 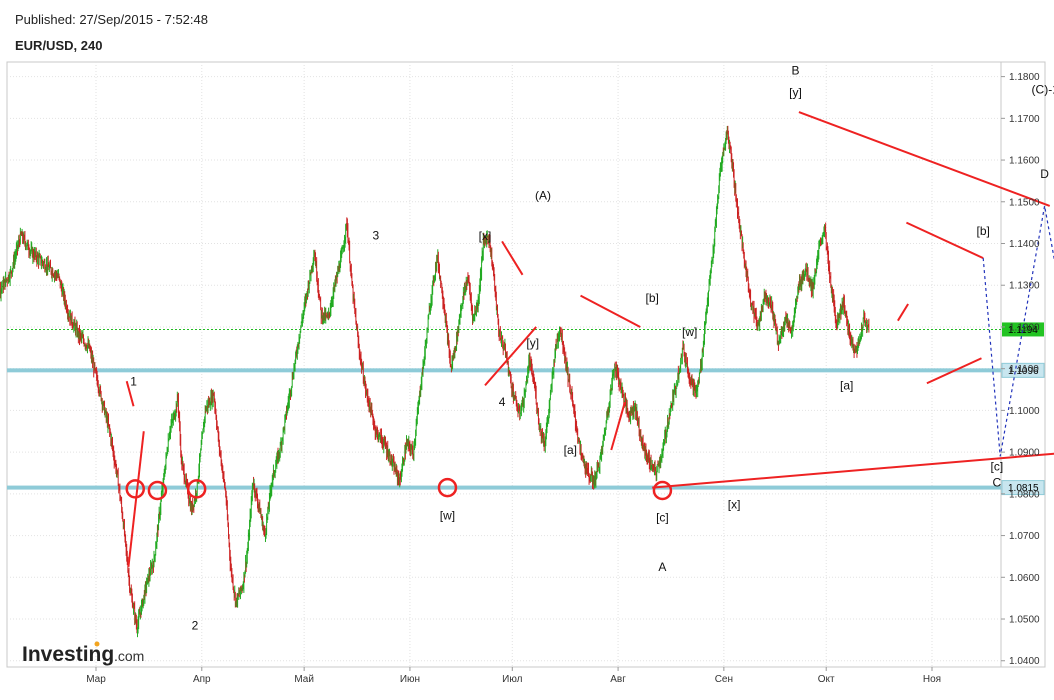 I want to click on y-tick-label: 1.1400, so click(x=1024, y=244).